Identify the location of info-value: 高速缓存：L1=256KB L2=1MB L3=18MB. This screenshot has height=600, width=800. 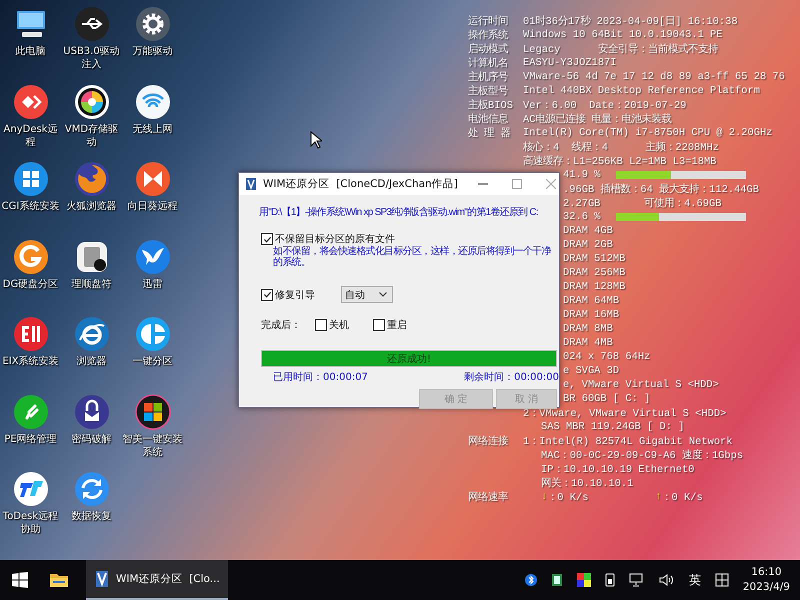
(619, 161).